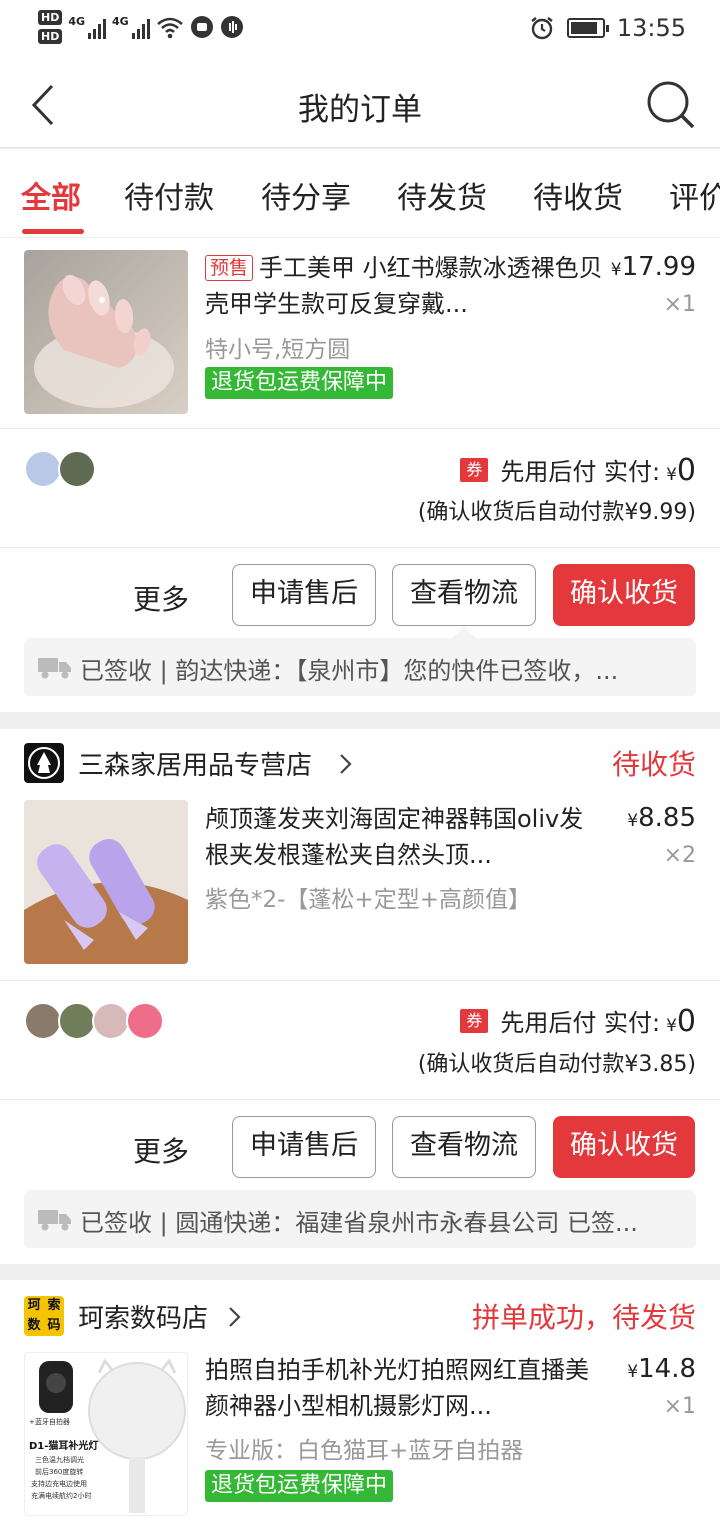  I want to click on store-logo, so click(44, 763).